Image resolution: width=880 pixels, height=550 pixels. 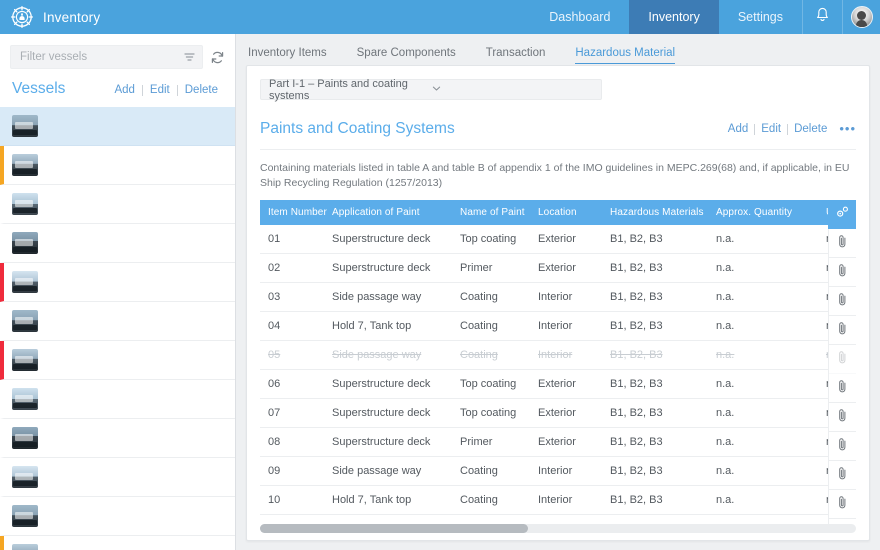 What do you see at coordinates (296, 56) in the screenshot?
I see `tab-inventory-items: Inventory Items` at bounding box center [296, 56].